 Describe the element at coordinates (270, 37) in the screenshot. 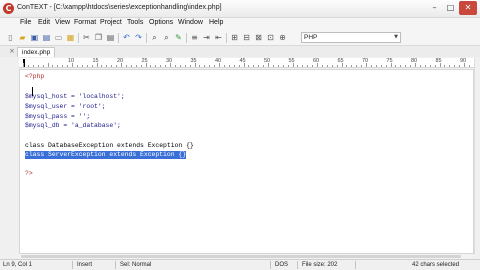

I see `goto-icon: ⊡` at that location.